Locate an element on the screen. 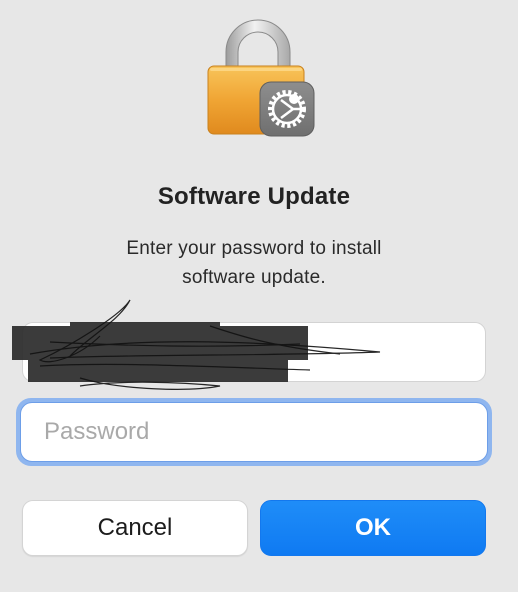  gear-badge-icon is located at coordinates (287, 109).